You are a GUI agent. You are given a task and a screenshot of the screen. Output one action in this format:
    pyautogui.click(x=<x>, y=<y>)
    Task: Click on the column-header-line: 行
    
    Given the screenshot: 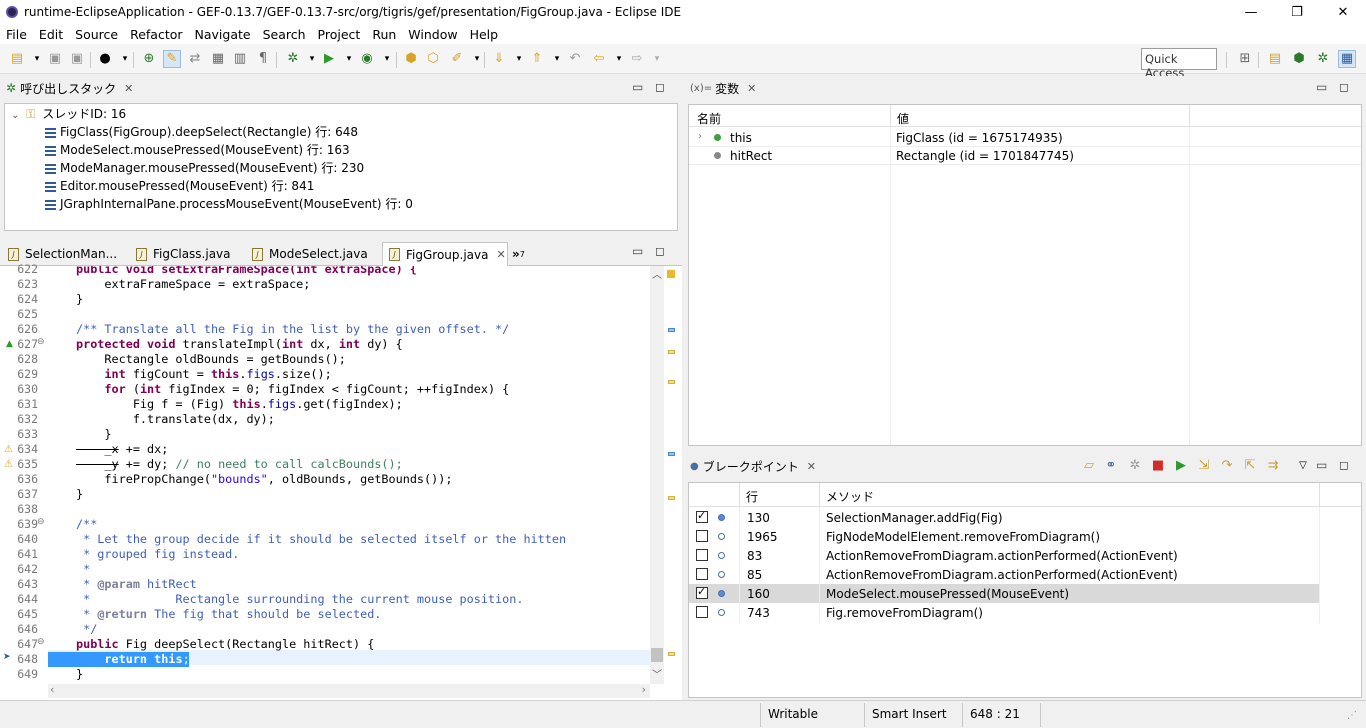 What is the action you would take?
    pyautogui.click(x=752, y=496)
    